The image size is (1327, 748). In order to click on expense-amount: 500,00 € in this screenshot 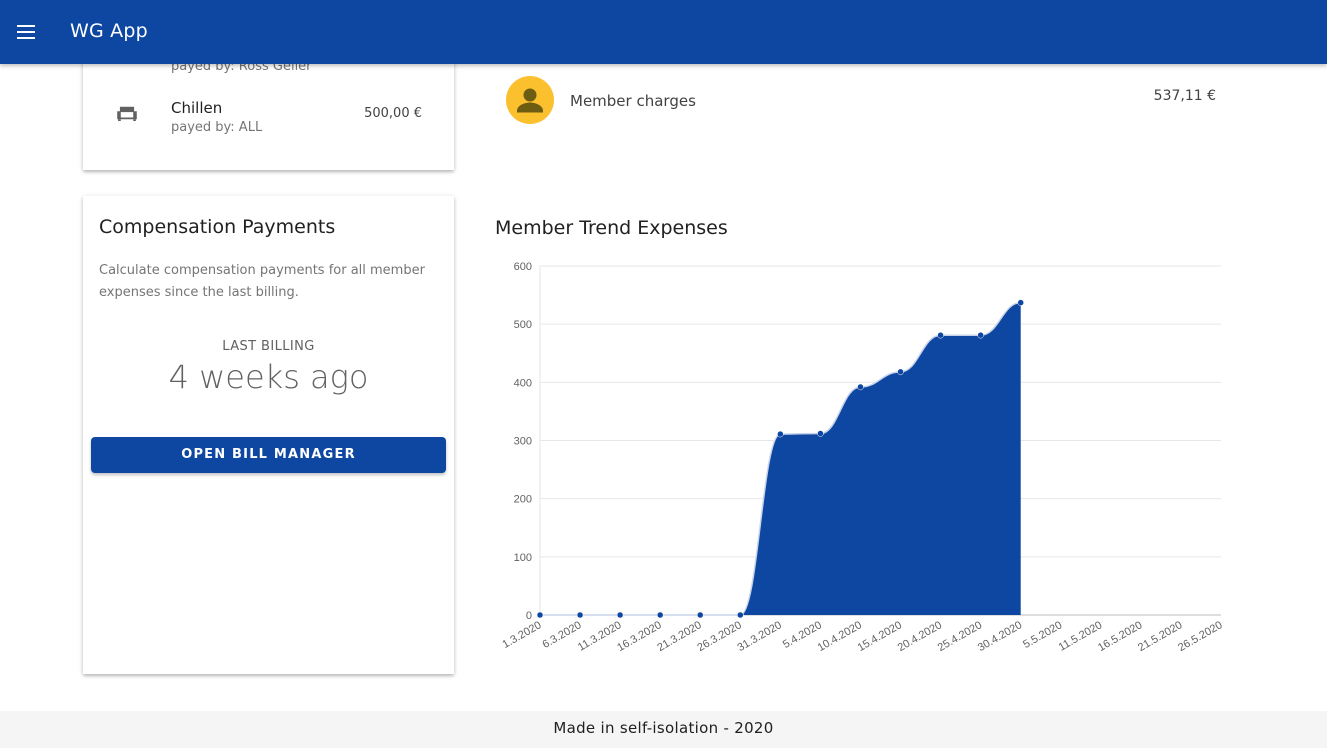, I will do `click(393, 113)`.